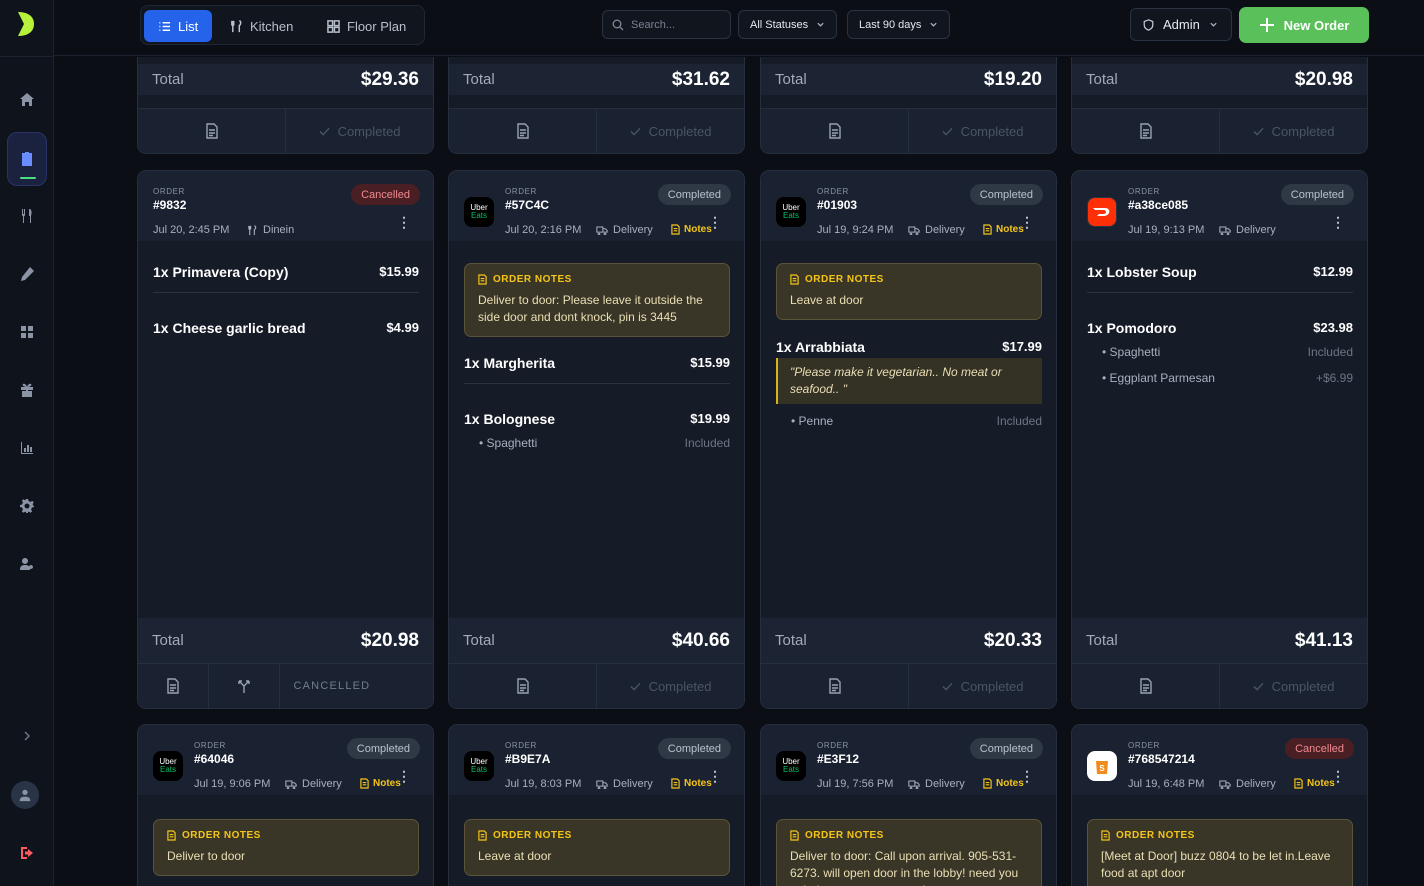  I want to click on staff-icon, so click(26, 564).